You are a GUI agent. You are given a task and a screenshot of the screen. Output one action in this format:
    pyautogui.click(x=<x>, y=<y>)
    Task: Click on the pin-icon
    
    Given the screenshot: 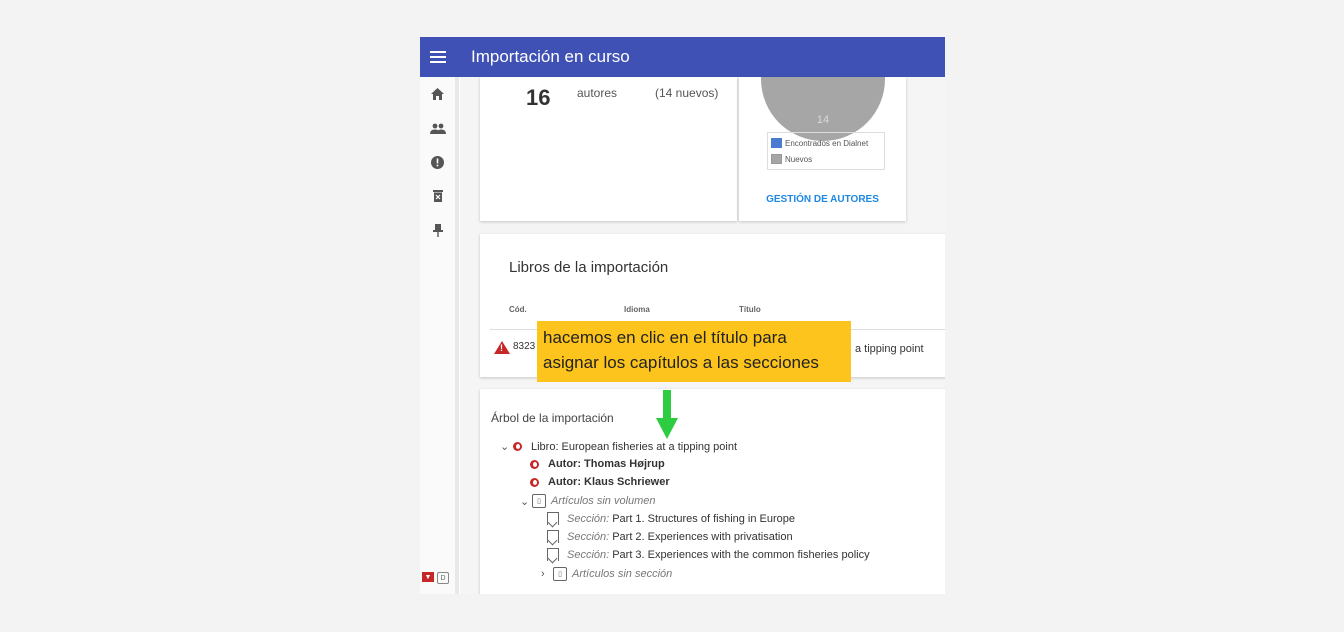 What is the action you would take?
    pyautogui.click(x=437, y=230)
    